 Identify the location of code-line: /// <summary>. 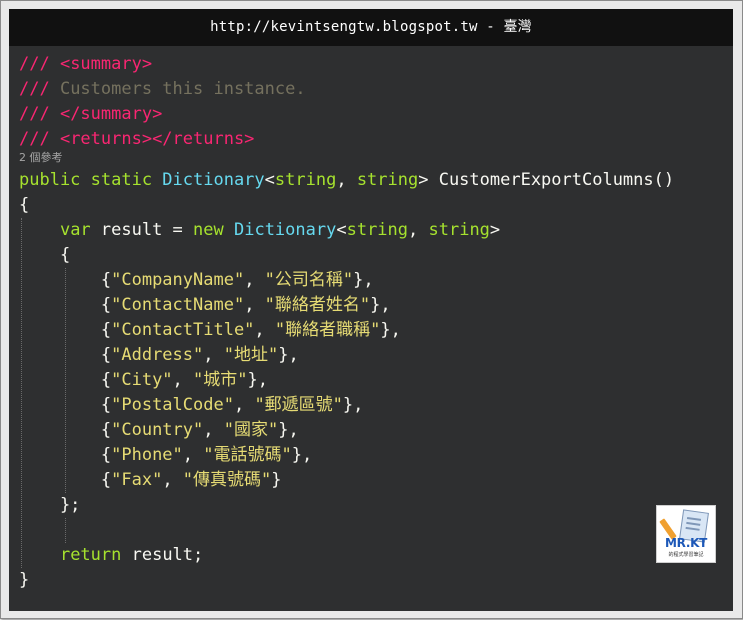
(85, 64).